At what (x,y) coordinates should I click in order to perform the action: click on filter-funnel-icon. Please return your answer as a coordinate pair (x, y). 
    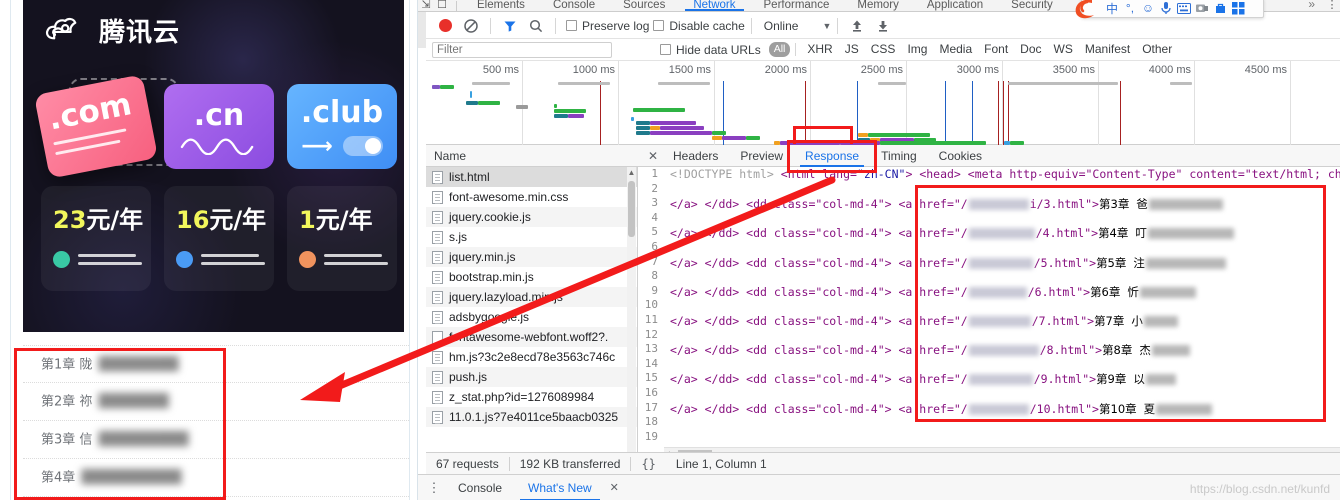
    Looking at the image, I should click on (510, 26).